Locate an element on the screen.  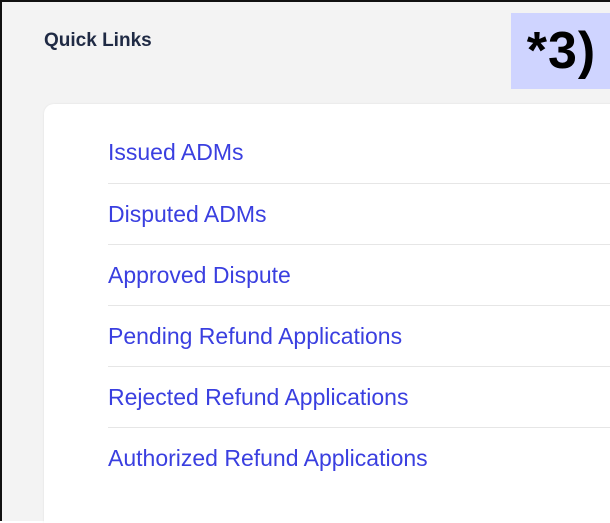
issued-adms-link: Issued ADMs is located at coordinates (176, 152).